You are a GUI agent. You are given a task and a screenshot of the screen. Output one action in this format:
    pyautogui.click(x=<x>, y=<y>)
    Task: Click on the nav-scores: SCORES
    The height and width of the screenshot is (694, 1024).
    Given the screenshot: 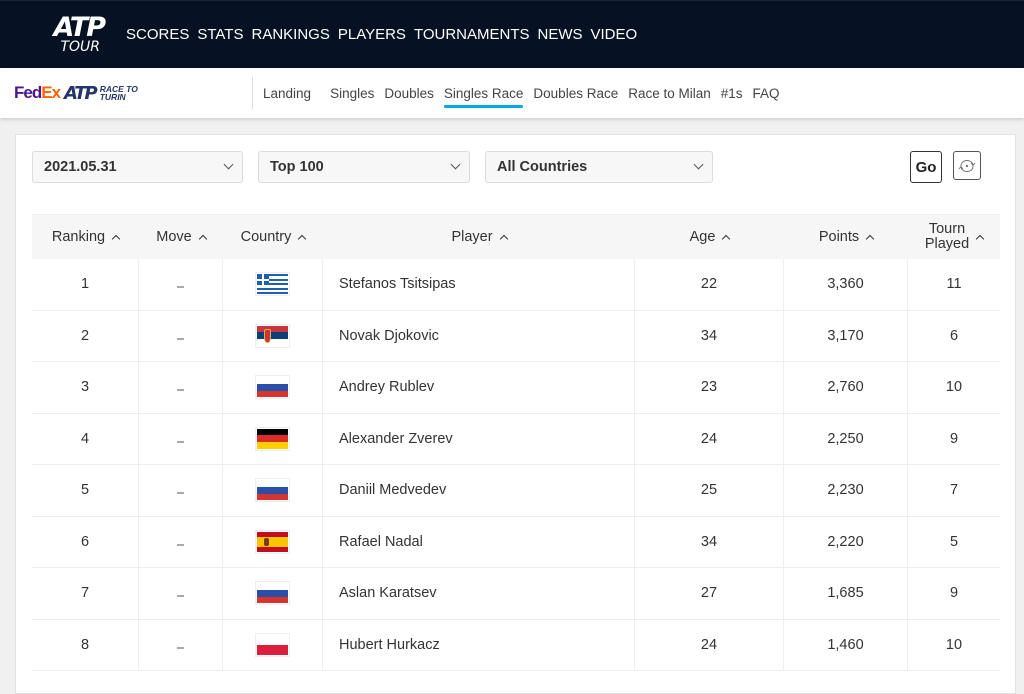 What is the action you would take?
    pyautogui.click(x=157, y=34)
    